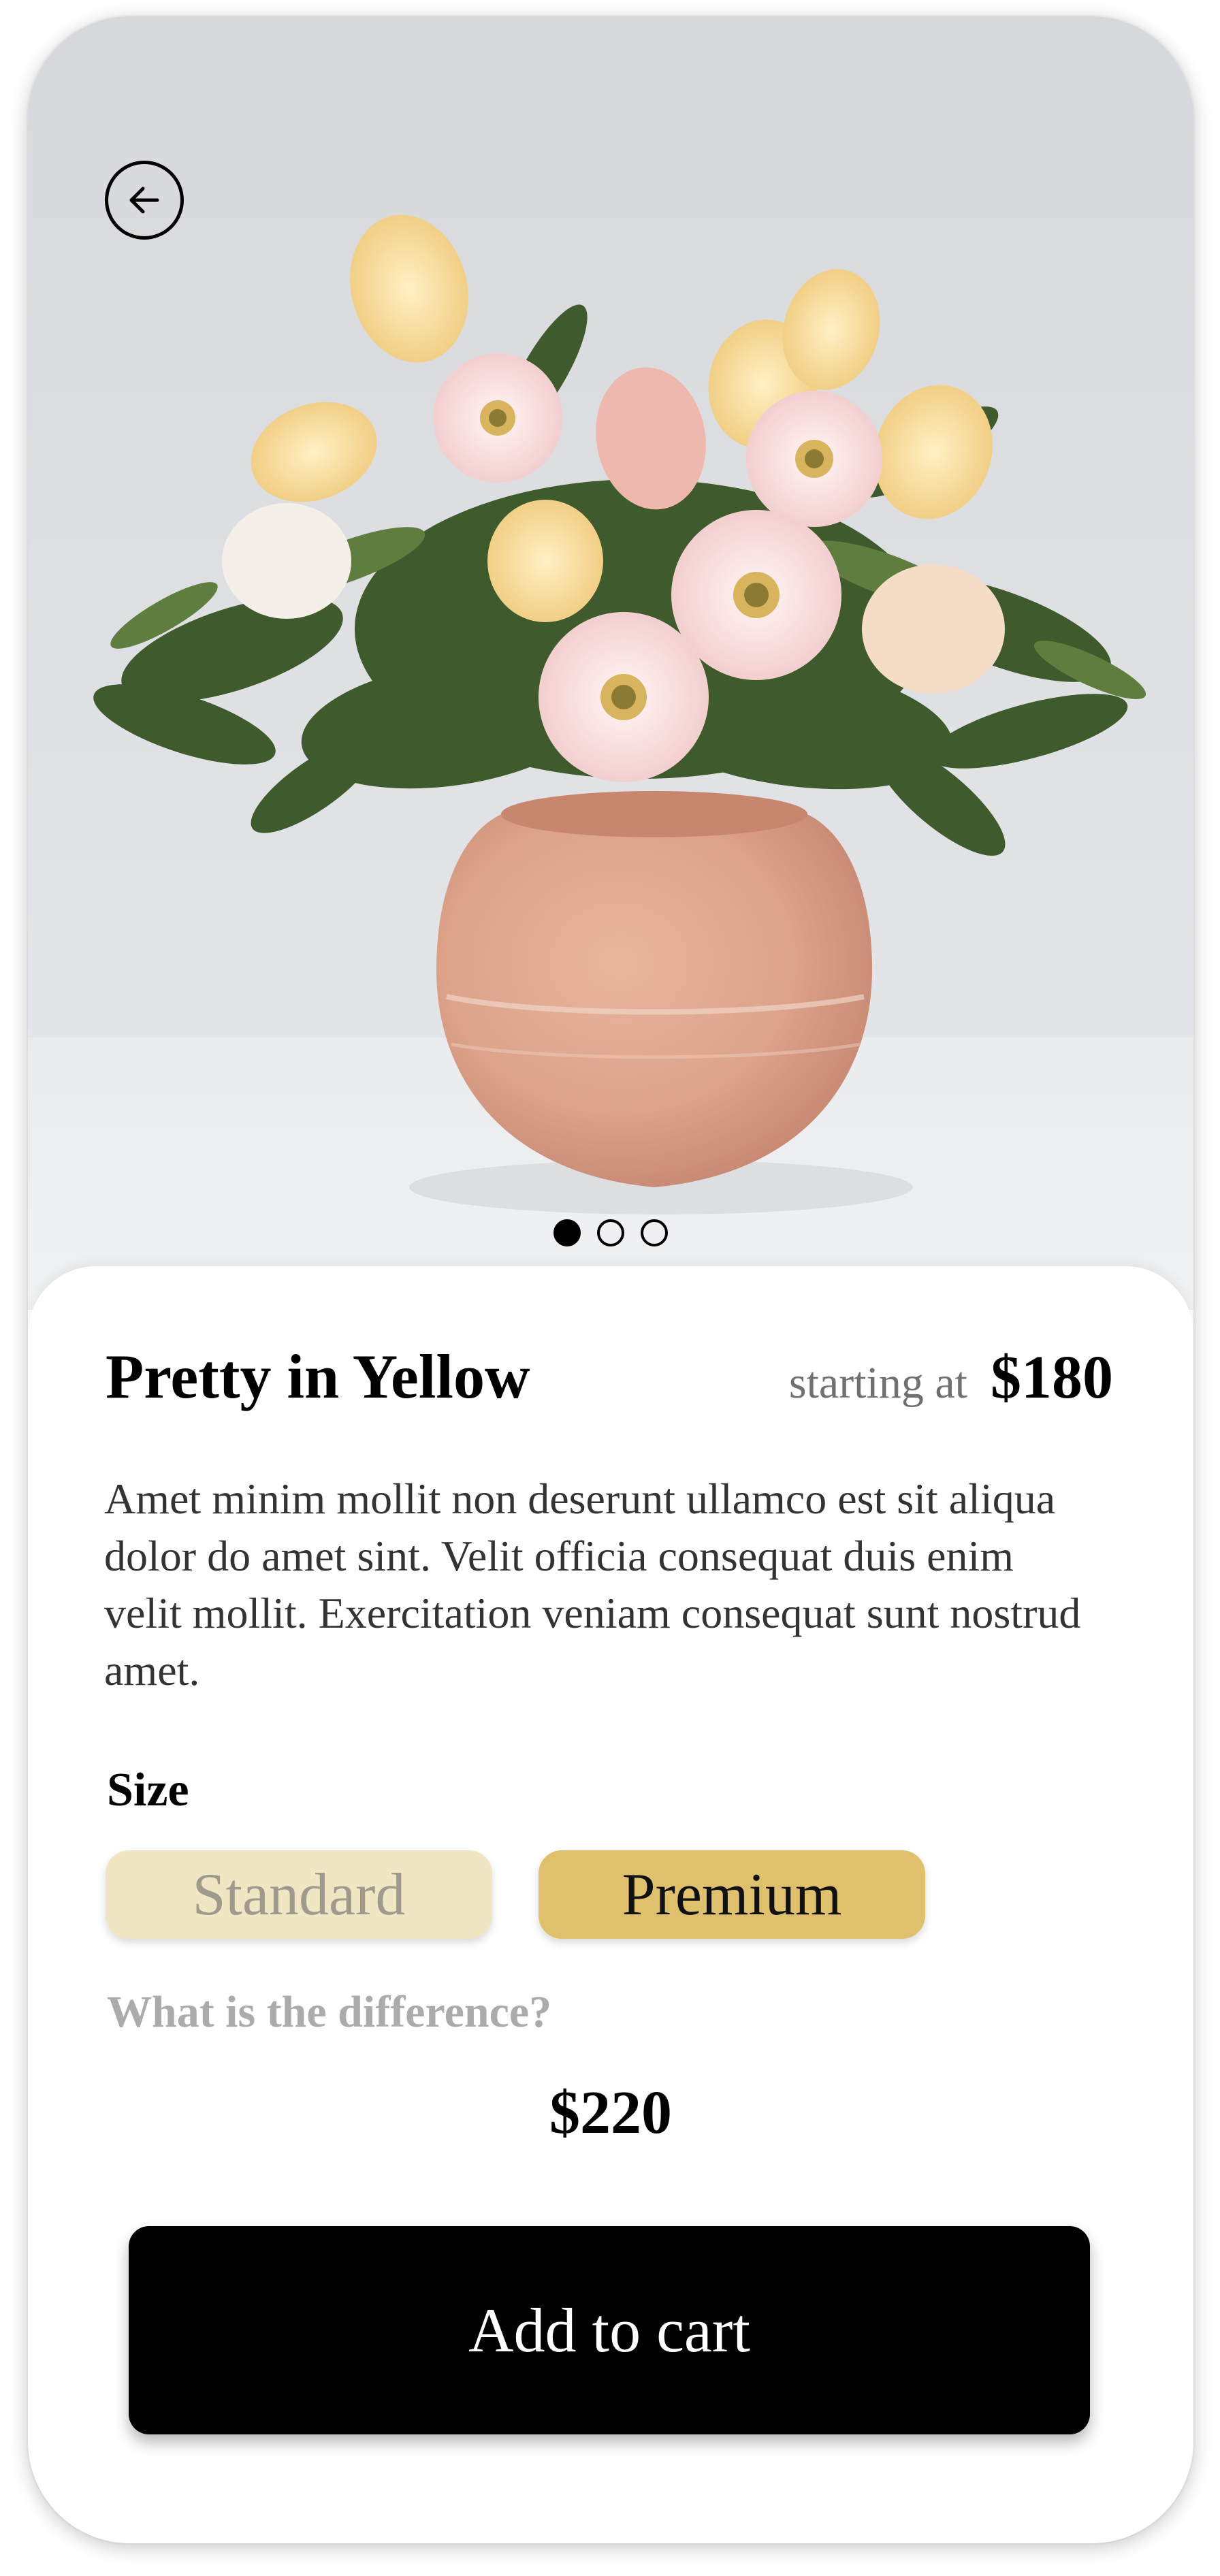  Describe the element at coordinates (299, 1894) in the screenshot. I see `size-option-standard: Standard` at that location.